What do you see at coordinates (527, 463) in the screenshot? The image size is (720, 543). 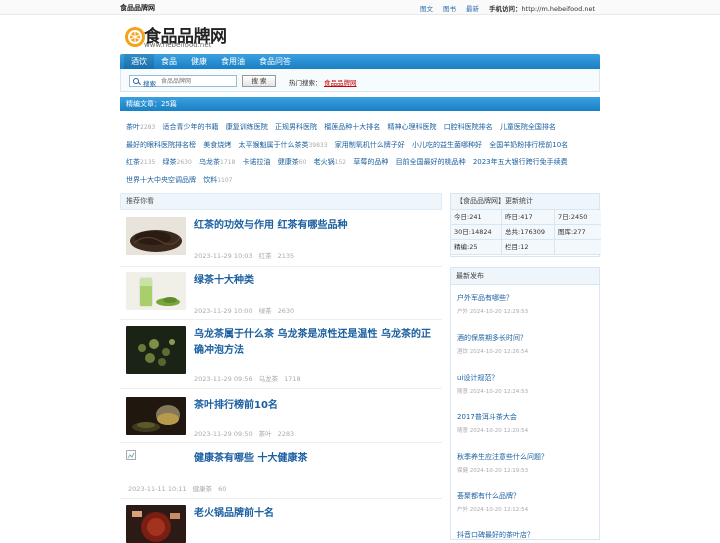 I see `recent-item: 秋季养生应注意些什么问题？ 保健 2024-10-20 12:19:53` at bounding box center [527, 463].